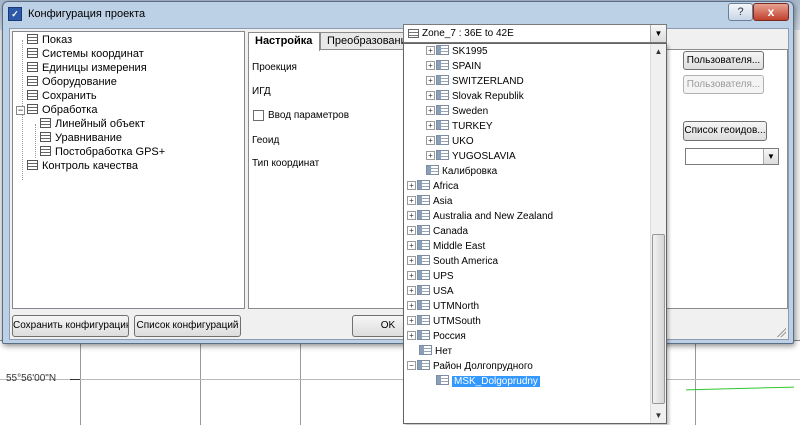  What do you see at coordinates (452, 262) in the screenshot?
I see `list-item: + South America` at bounding box center [452, 262].